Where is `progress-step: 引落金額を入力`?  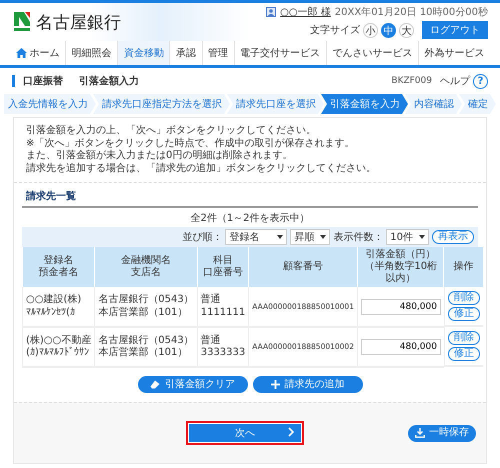 progress-step: 引落金額を入力 is located at coordinates (364, 104).